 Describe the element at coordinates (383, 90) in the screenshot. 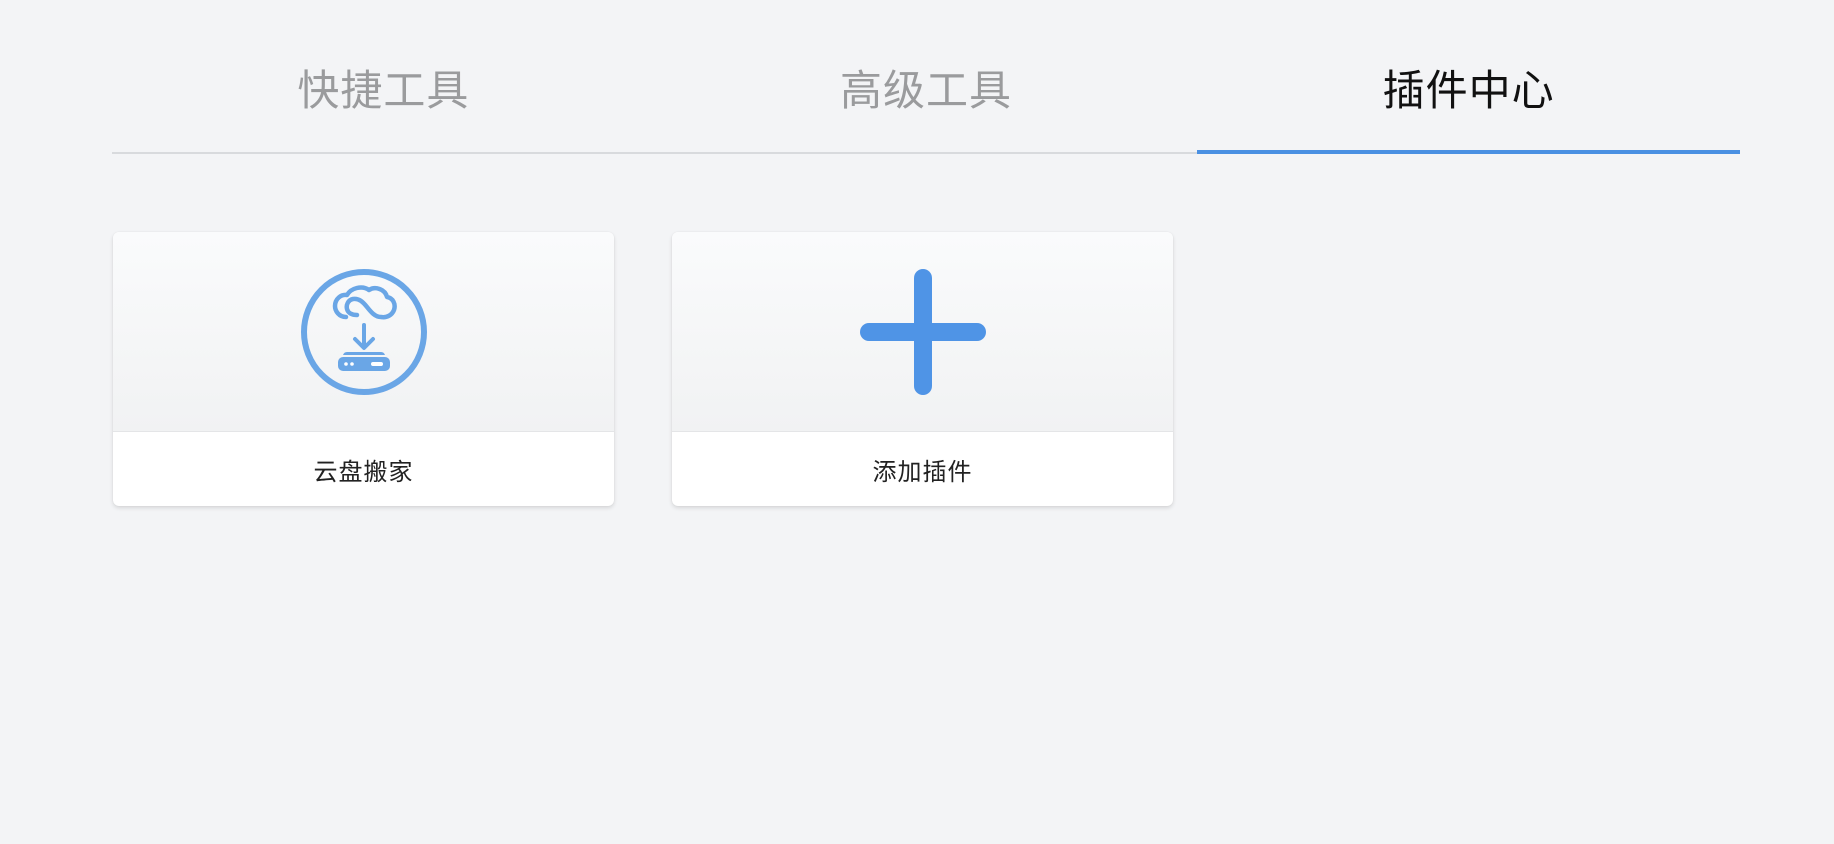

I see `tab-label: 快捷工具` at that location.